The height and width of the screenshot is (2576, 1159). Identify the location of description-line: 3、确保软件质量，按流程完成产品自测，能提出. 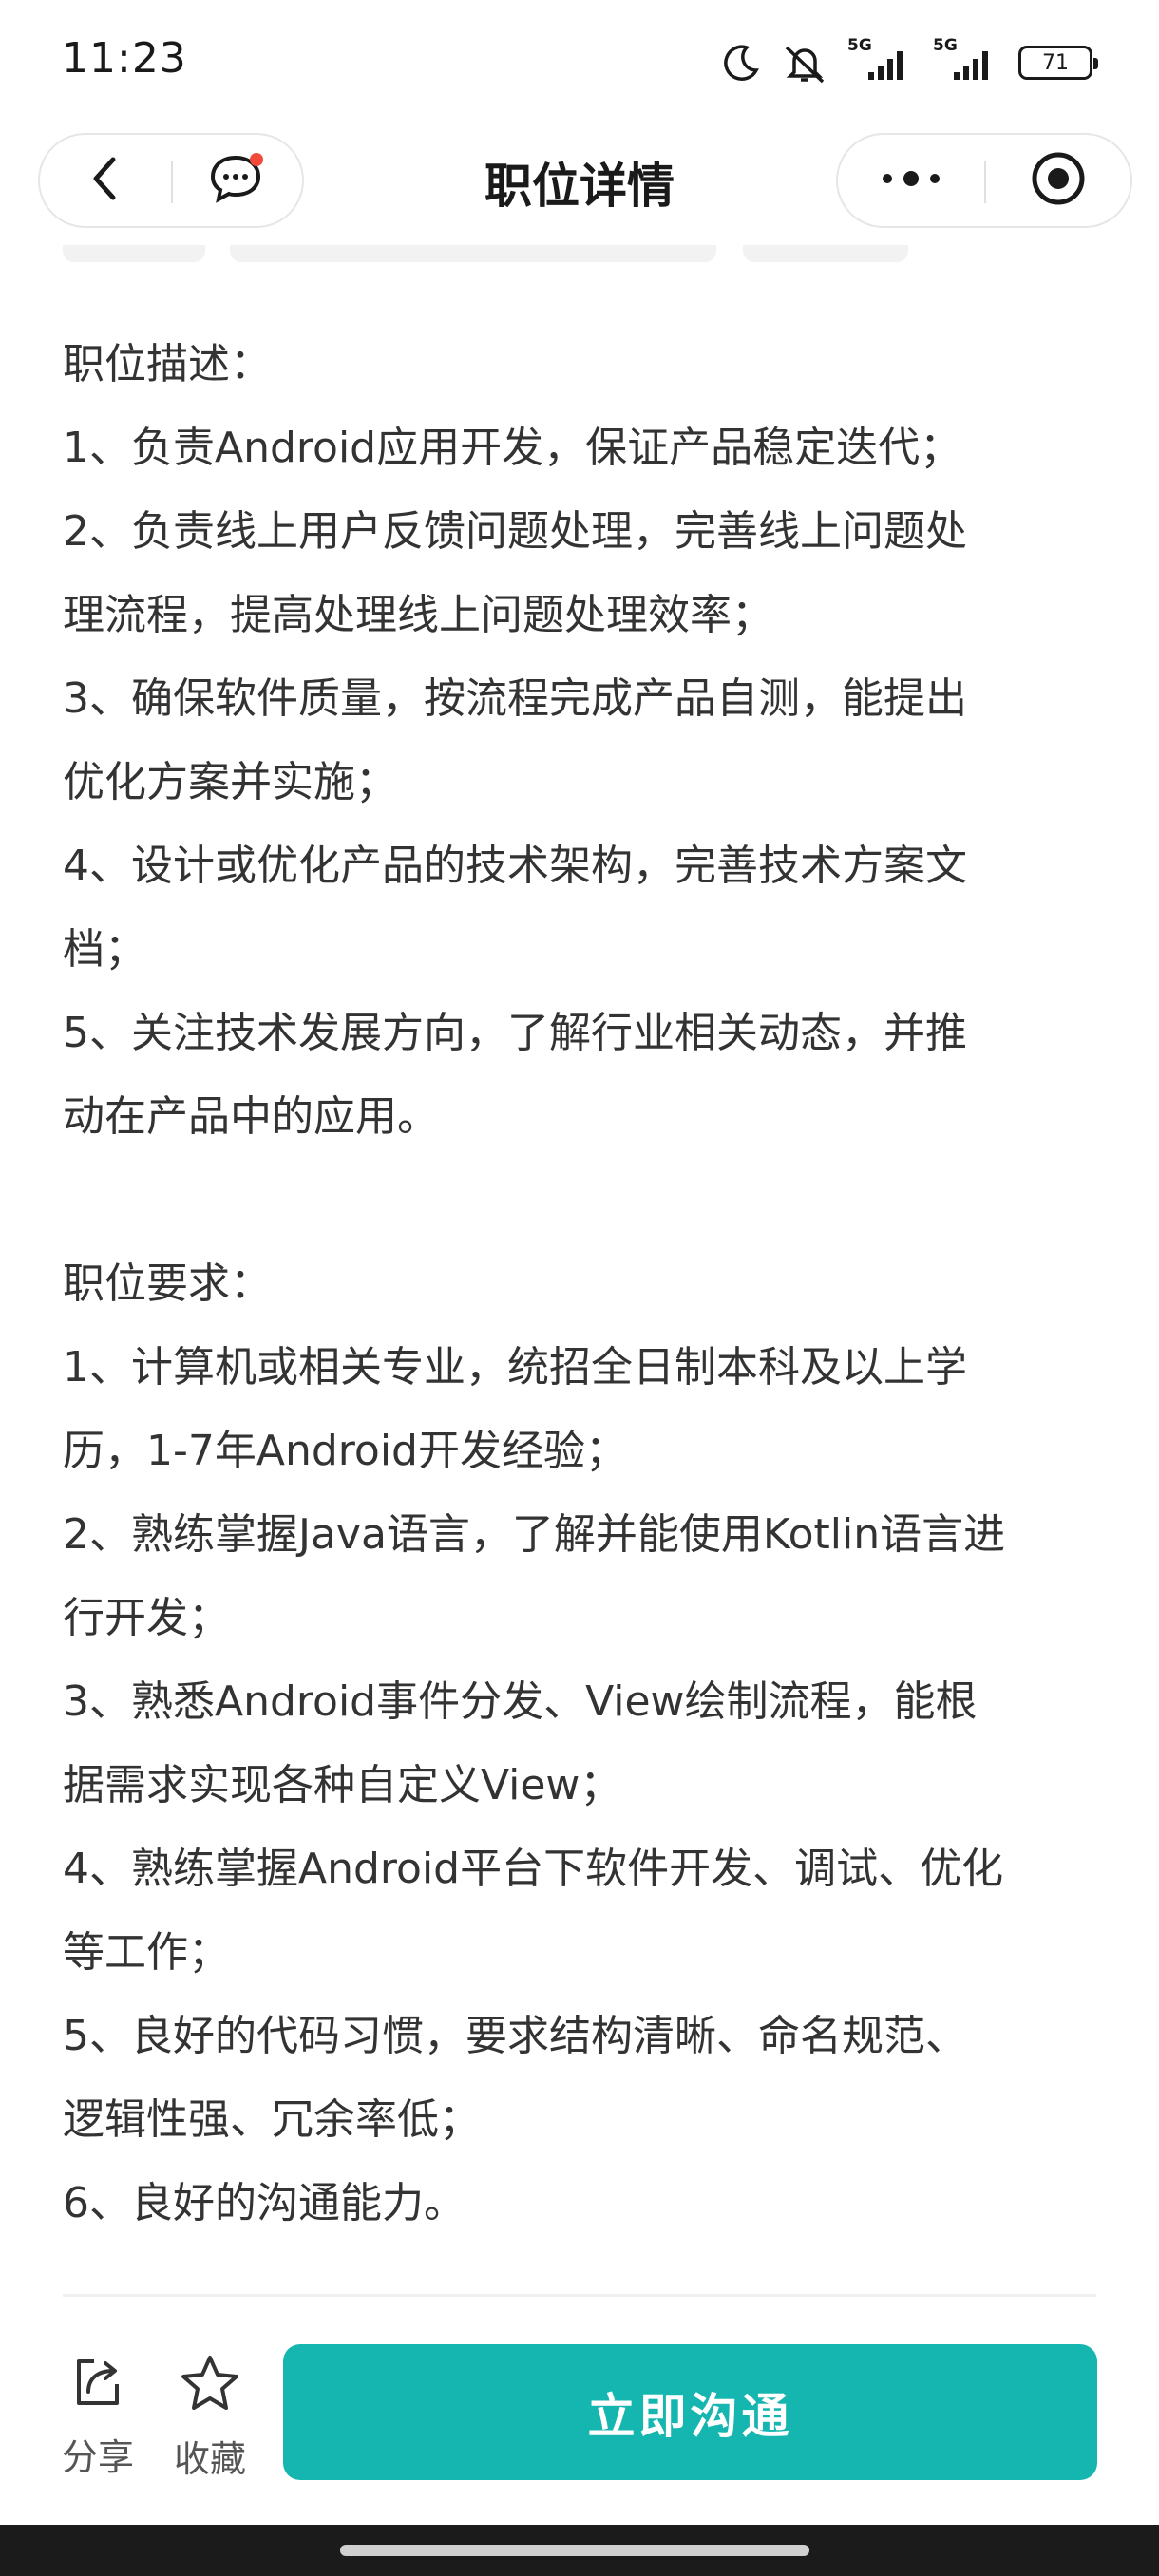
(515, 698).